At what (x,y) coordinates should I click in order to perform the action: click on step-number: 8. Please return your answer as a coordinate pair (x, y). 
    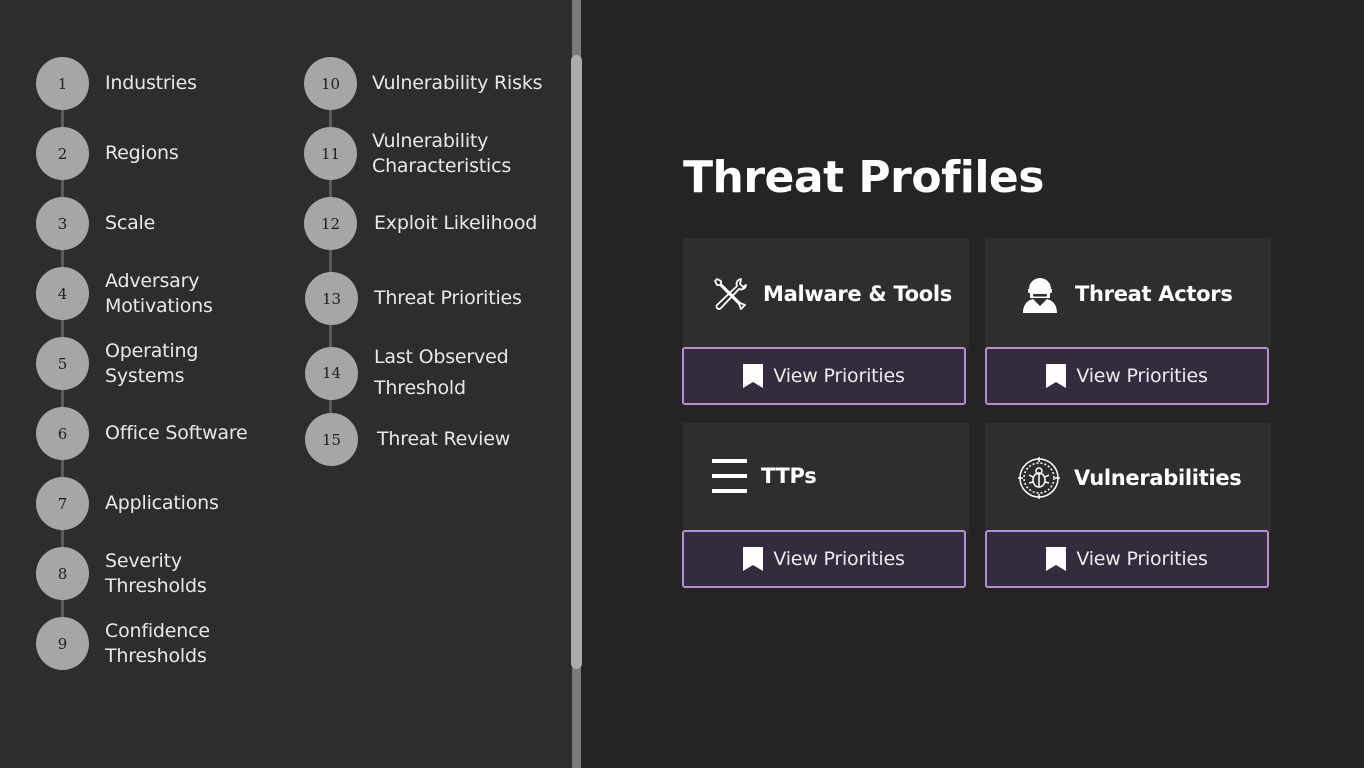
    Looking at the image, I should click on (62, 573).